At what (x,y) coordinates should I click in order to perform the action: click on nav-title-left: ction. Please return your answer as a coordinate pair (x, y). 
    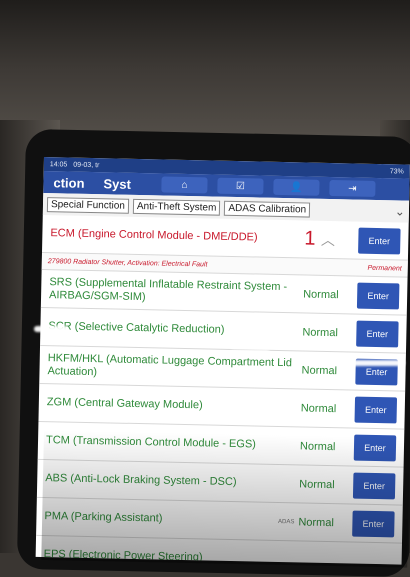
    Looking at the image, I should click on (69, 182).